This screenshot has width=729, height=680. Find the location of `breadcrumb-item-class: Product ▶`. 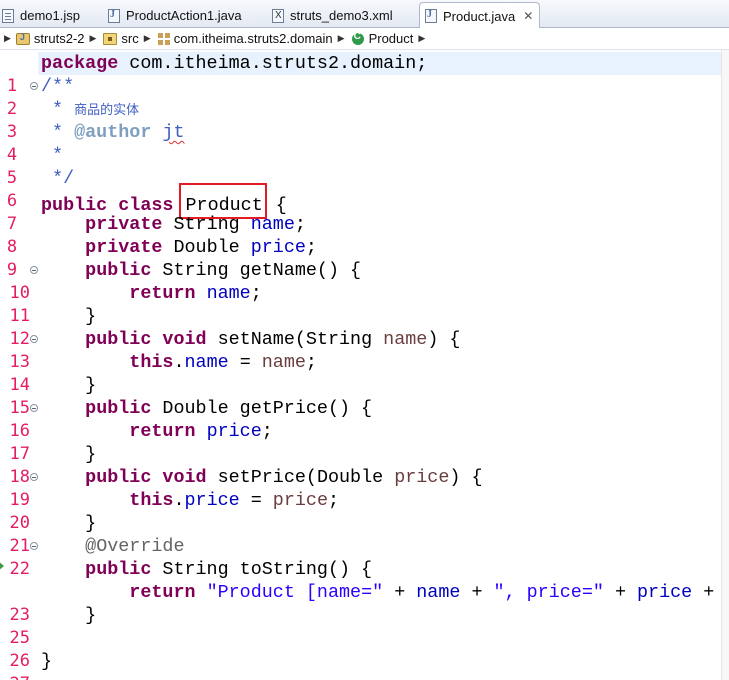

breadcrumb-item-class: Product ▶ is located at coordinates (392, 38).